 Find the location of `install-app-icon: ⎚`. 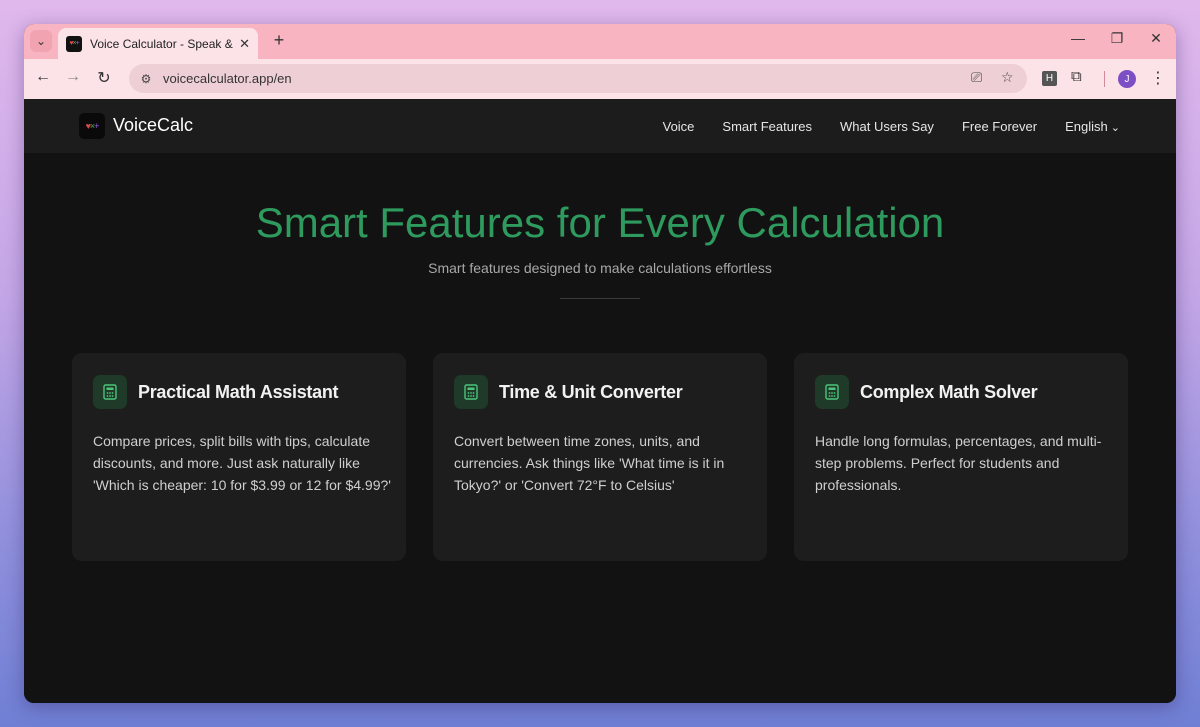

install-app-icon: ⎚ is located at coordinates (976, 77).